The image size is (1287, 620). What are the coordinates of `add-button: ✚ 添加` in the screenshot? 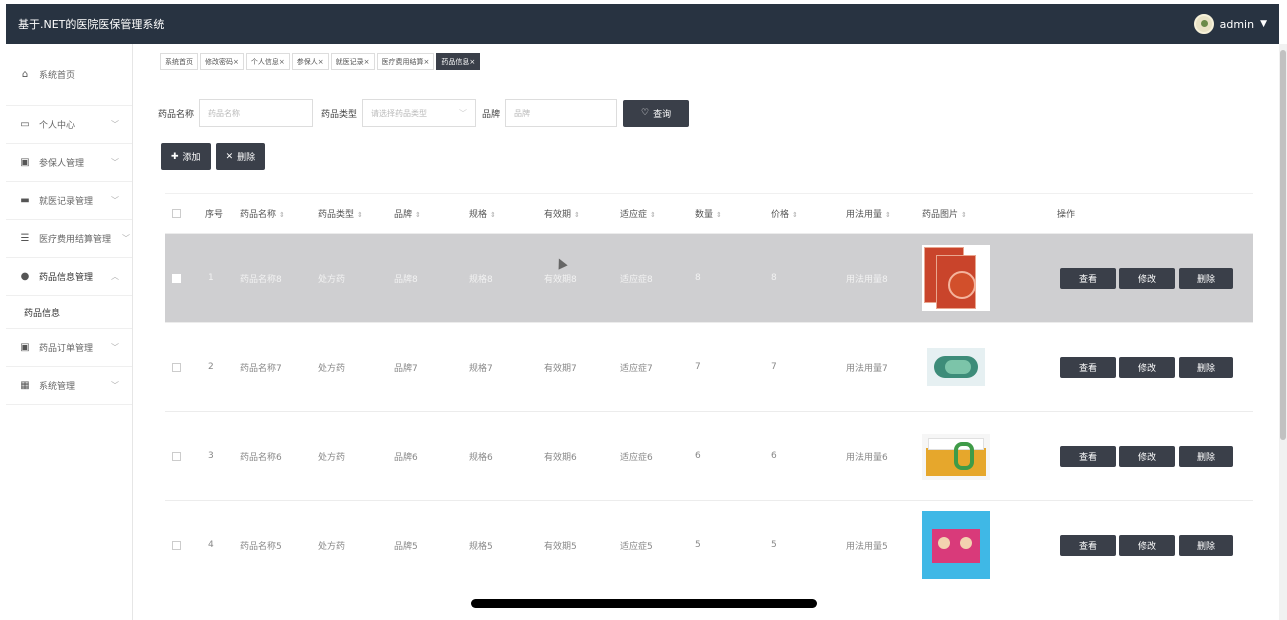 It's located at (186, 156).